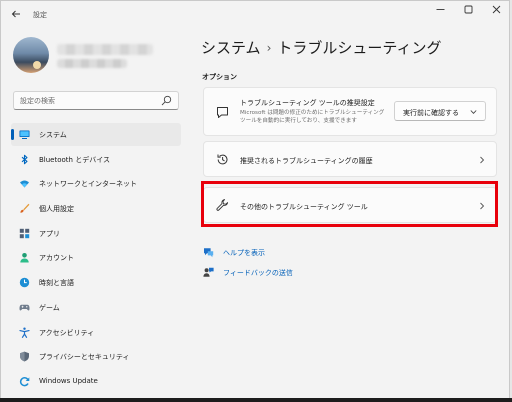 The image size is (512, 402). Describe the element at coordinates (96, 208) in the screenshot. I see `sidebar-item-personalization: 個人用設定` at that location.